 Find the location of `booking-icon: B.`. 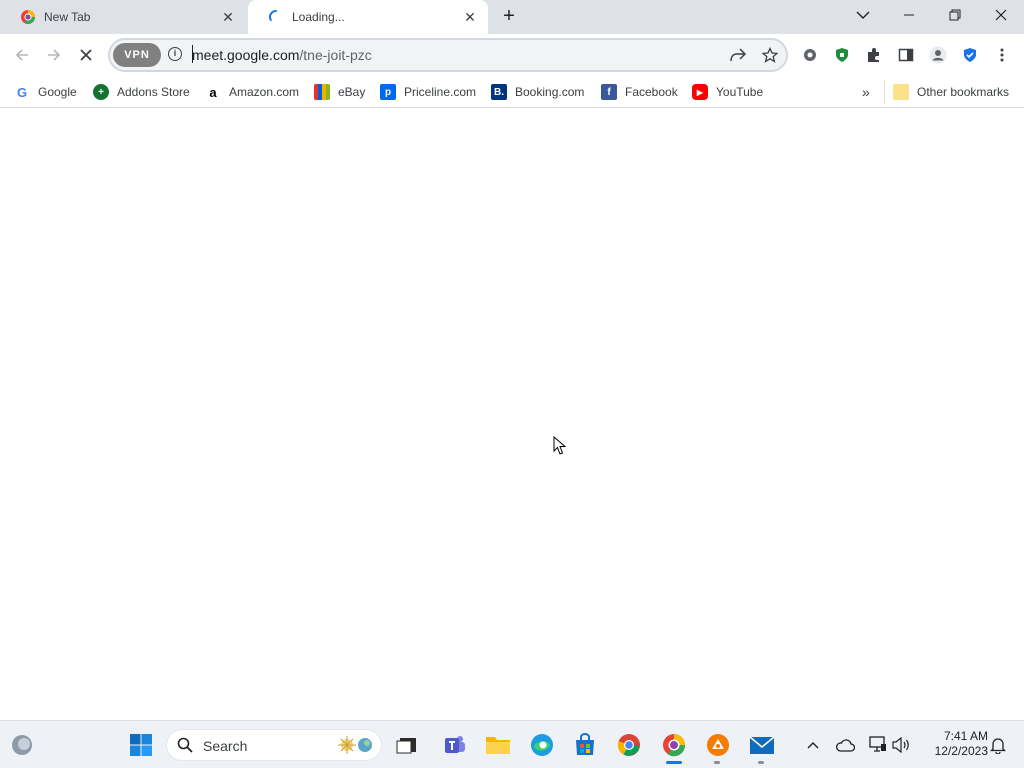

booking-icon: B. is located at coordinates (499, 92).